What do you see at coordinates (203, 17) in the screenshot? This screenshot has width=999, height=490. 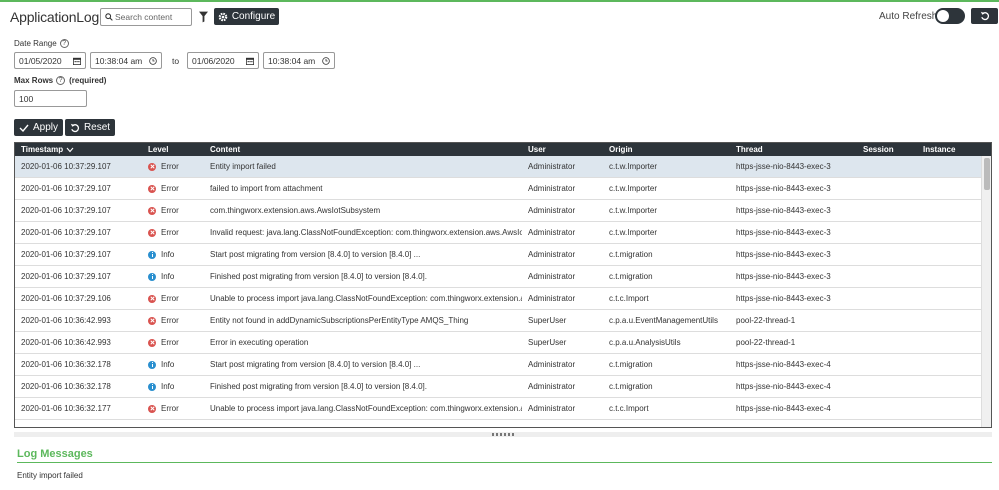 I see `filter-icon` at bounding box center [203, 17].